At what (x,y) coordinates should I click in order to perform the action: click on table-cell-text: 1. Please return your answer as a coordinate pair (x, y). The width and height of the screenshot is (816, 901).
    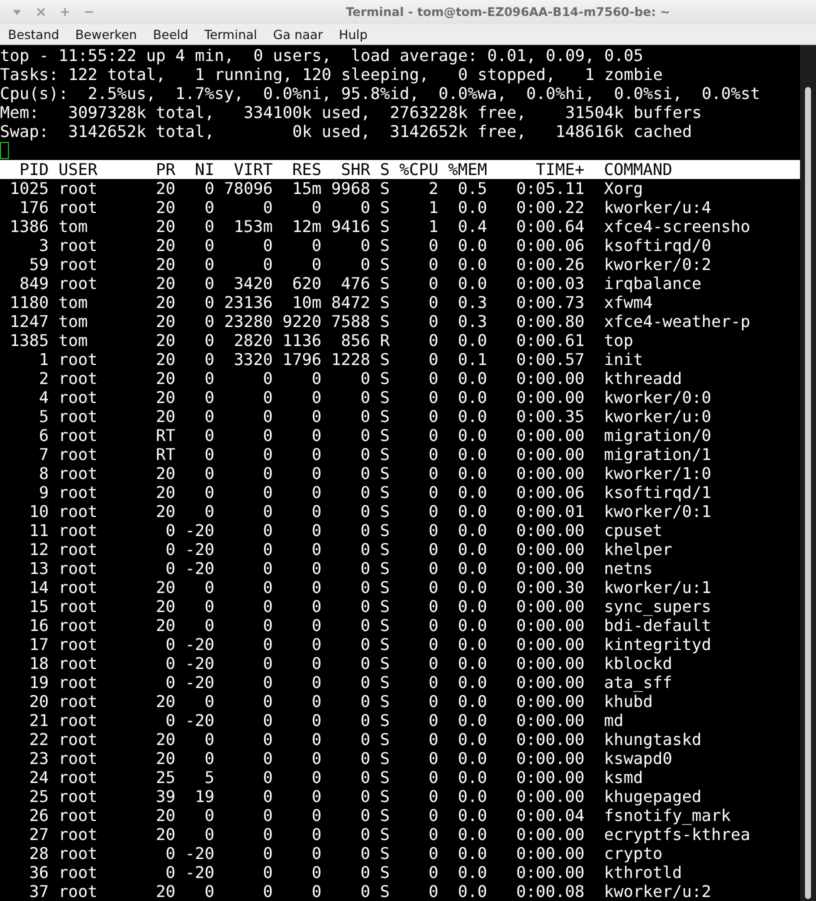
    Looking at the image, I should click on (43, 359).